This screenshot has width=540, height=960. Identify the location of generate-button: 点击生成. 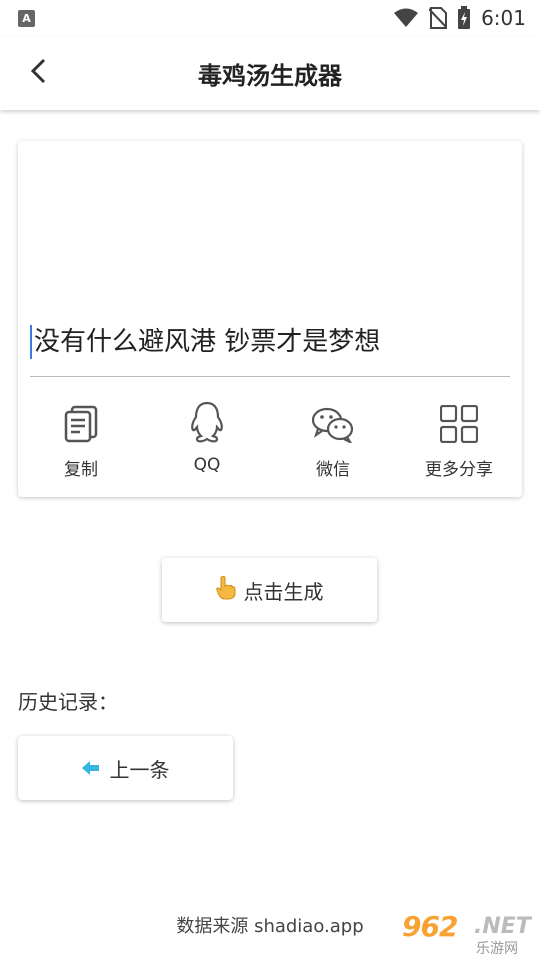
(269, 590).